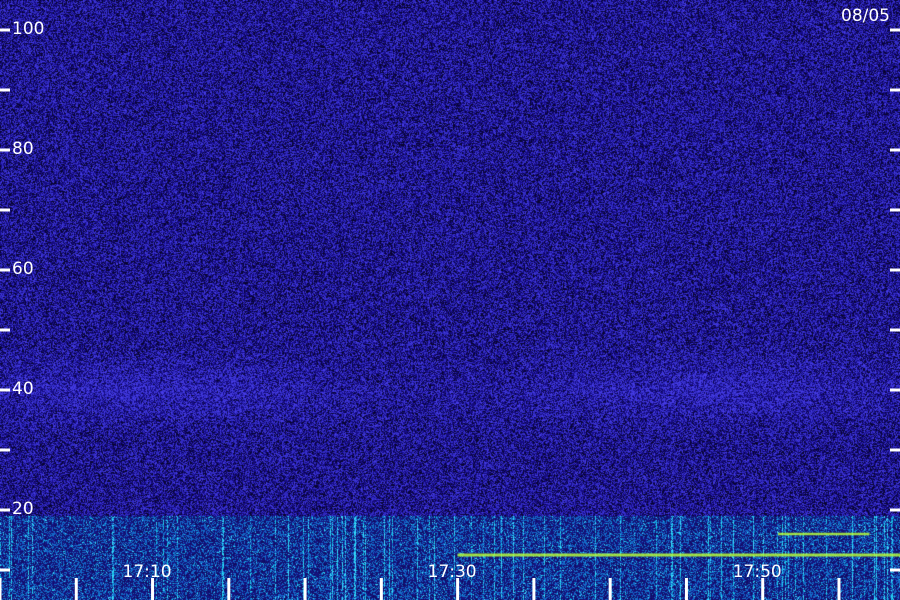 The width and height of the screenshot is (900, 600). I want to click on x-tick-label: 17:30, so click(452, 572).